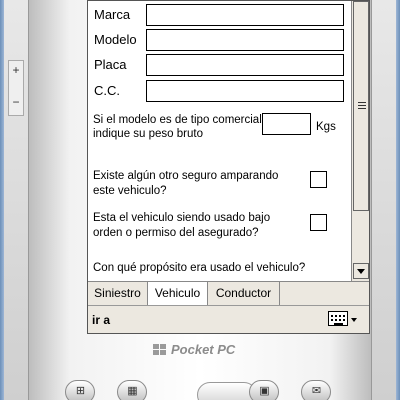 The width and height of the screenshot is (400, 400). Describe the element at coordinates (16, 70) in the screenshot. I see `zoom-in-button: +` at that location.